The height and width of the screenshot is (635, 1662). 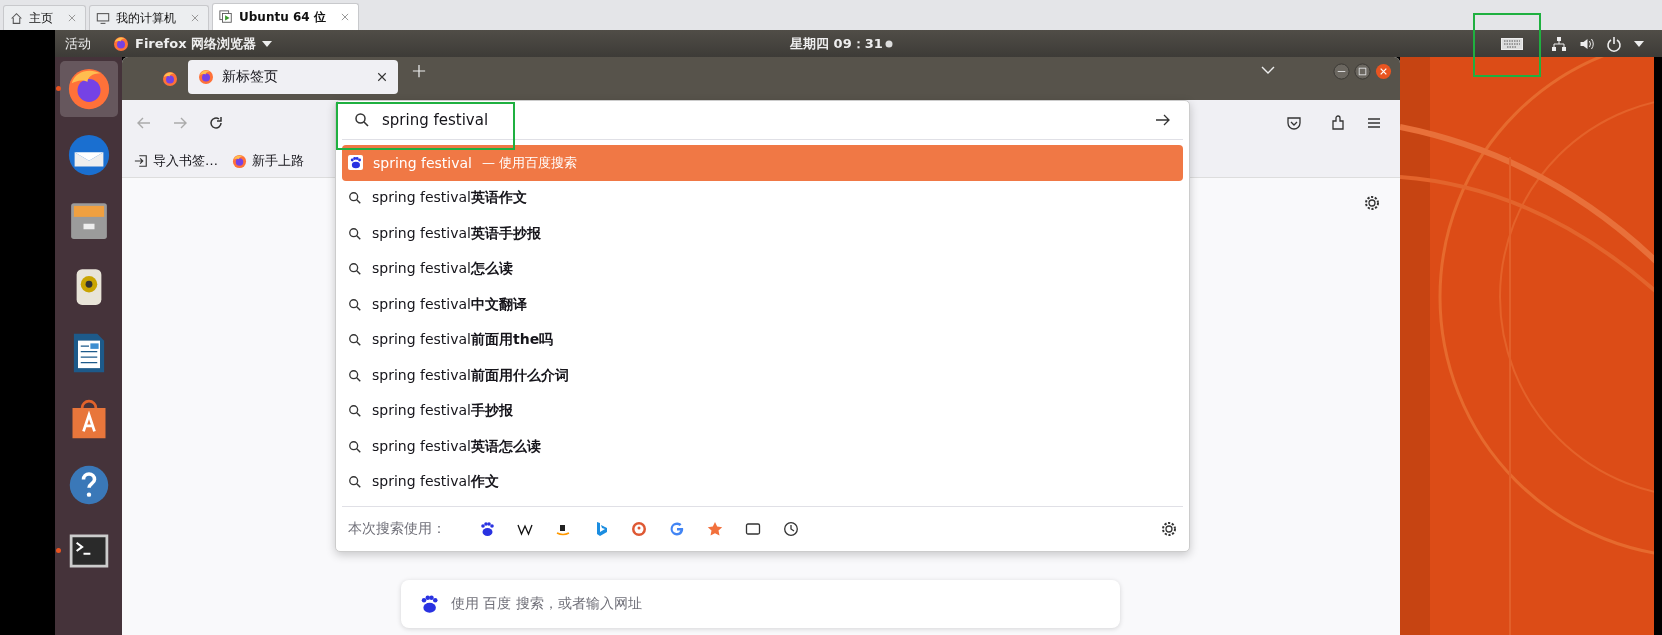 What do you see at coordinates (1362, 71) in the screenshot?
I see `maximize-icon` at bounding box center [1362, 71].